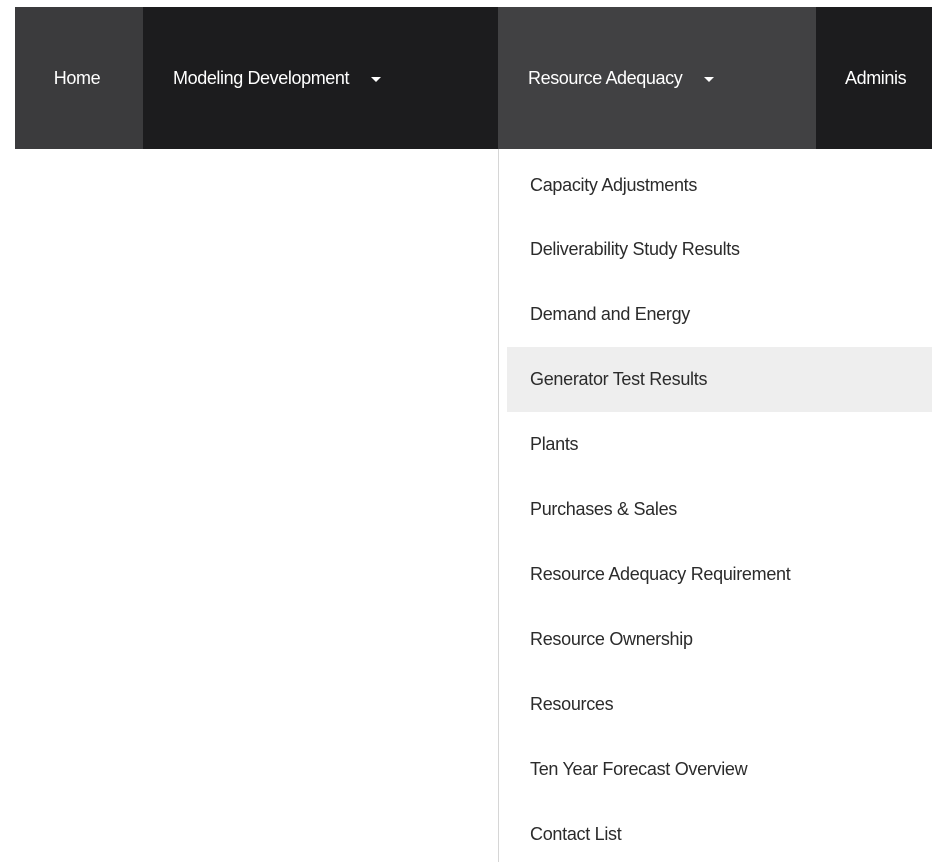 This screenshot has width=932, height=862. I want to click on dropdown-item-plants: Plants, so click(719, 444).